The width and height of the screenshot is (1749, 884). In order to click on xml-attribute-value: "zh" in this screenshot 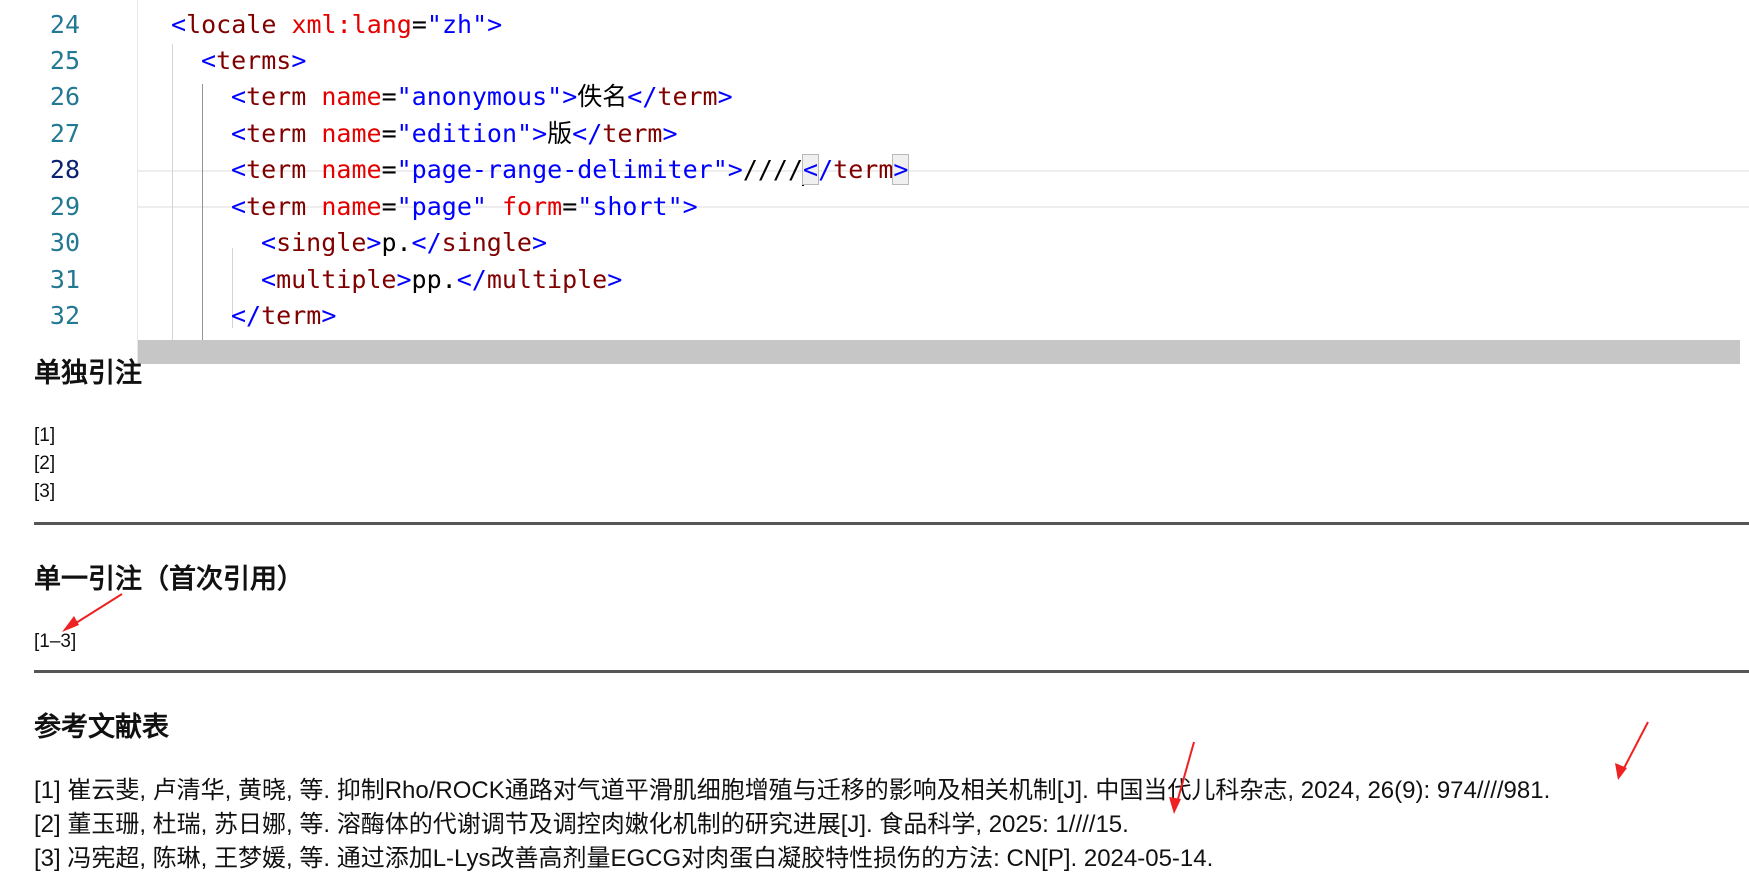, I will do `click(457, 24)`.